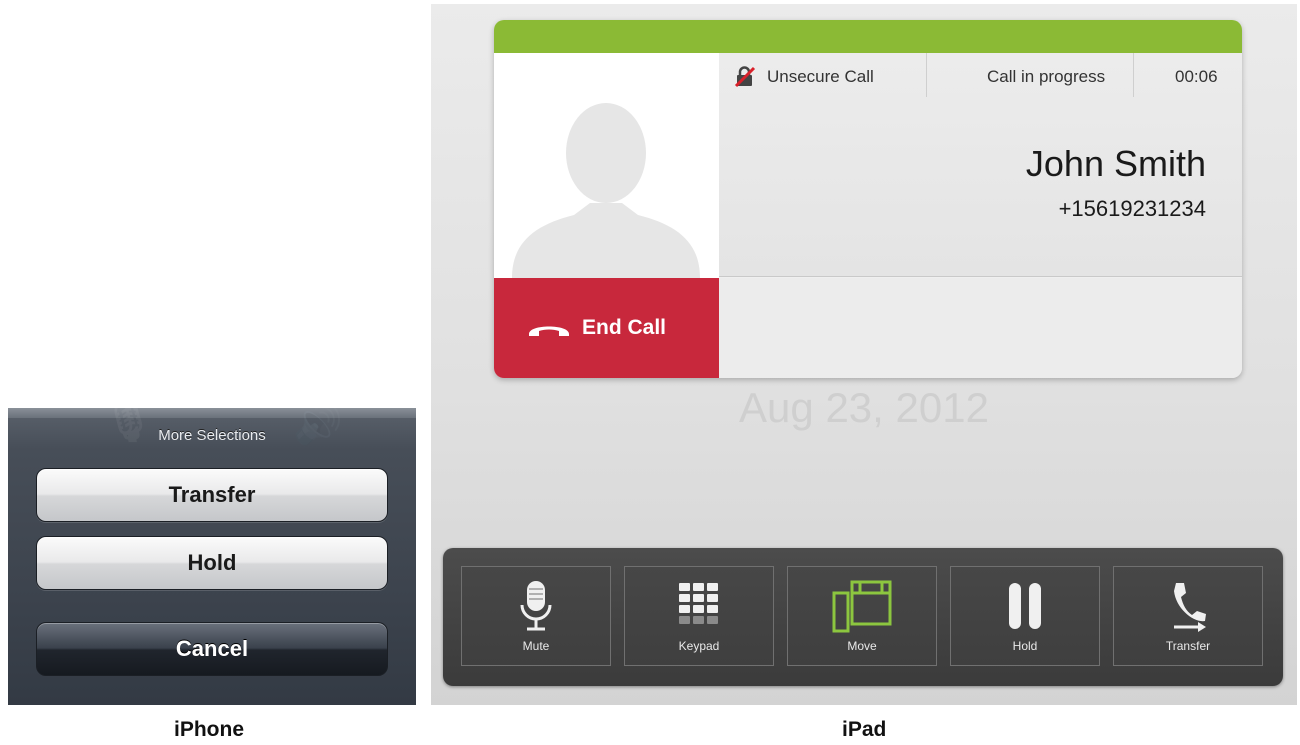 Image resolution: width=1300 pixels, height=745 pixels. I want to click on transfer-icon, so click(1188, 609).